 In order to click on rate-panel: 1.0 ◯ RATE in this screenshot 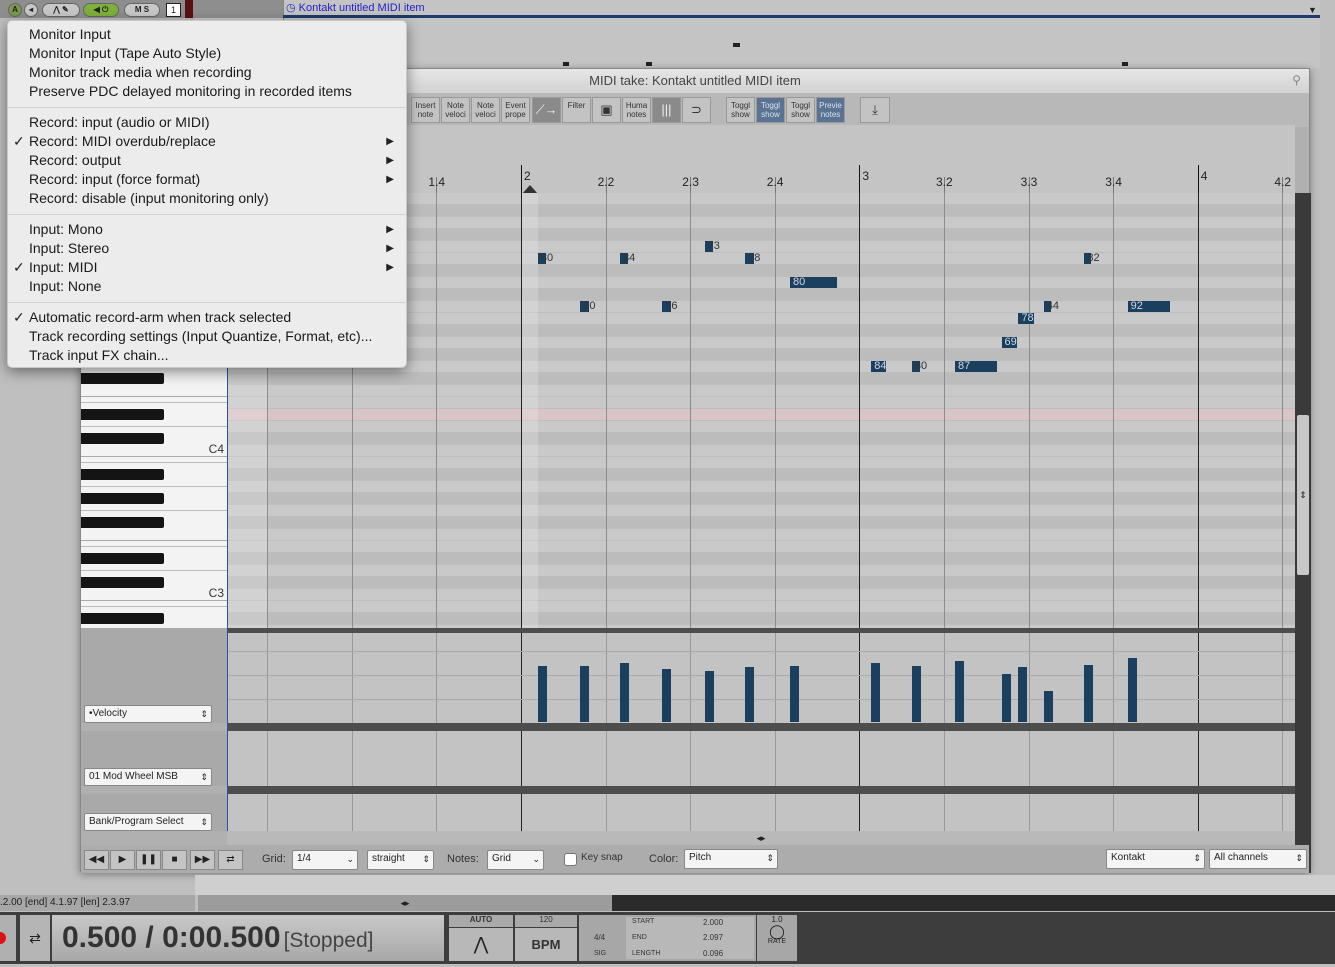, I will do `click(777, 938)`.